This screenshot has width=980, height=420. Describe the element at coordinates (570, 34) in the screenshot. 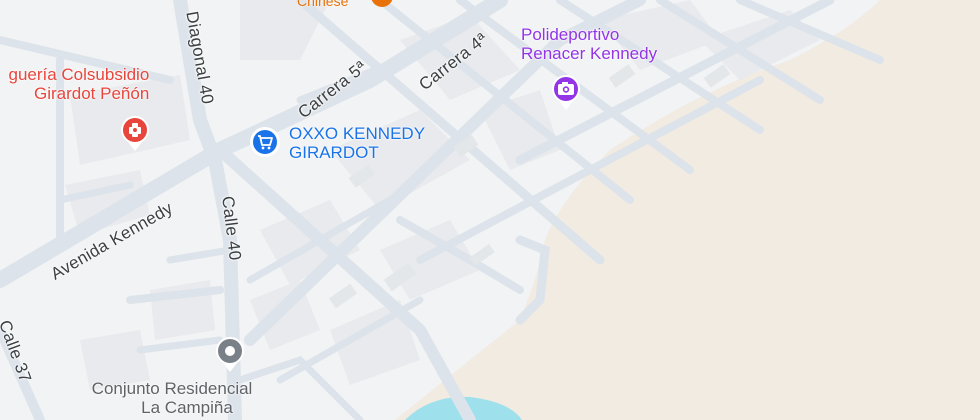

I see `poi-polideportivo-line1: Polideportivo` at that location.